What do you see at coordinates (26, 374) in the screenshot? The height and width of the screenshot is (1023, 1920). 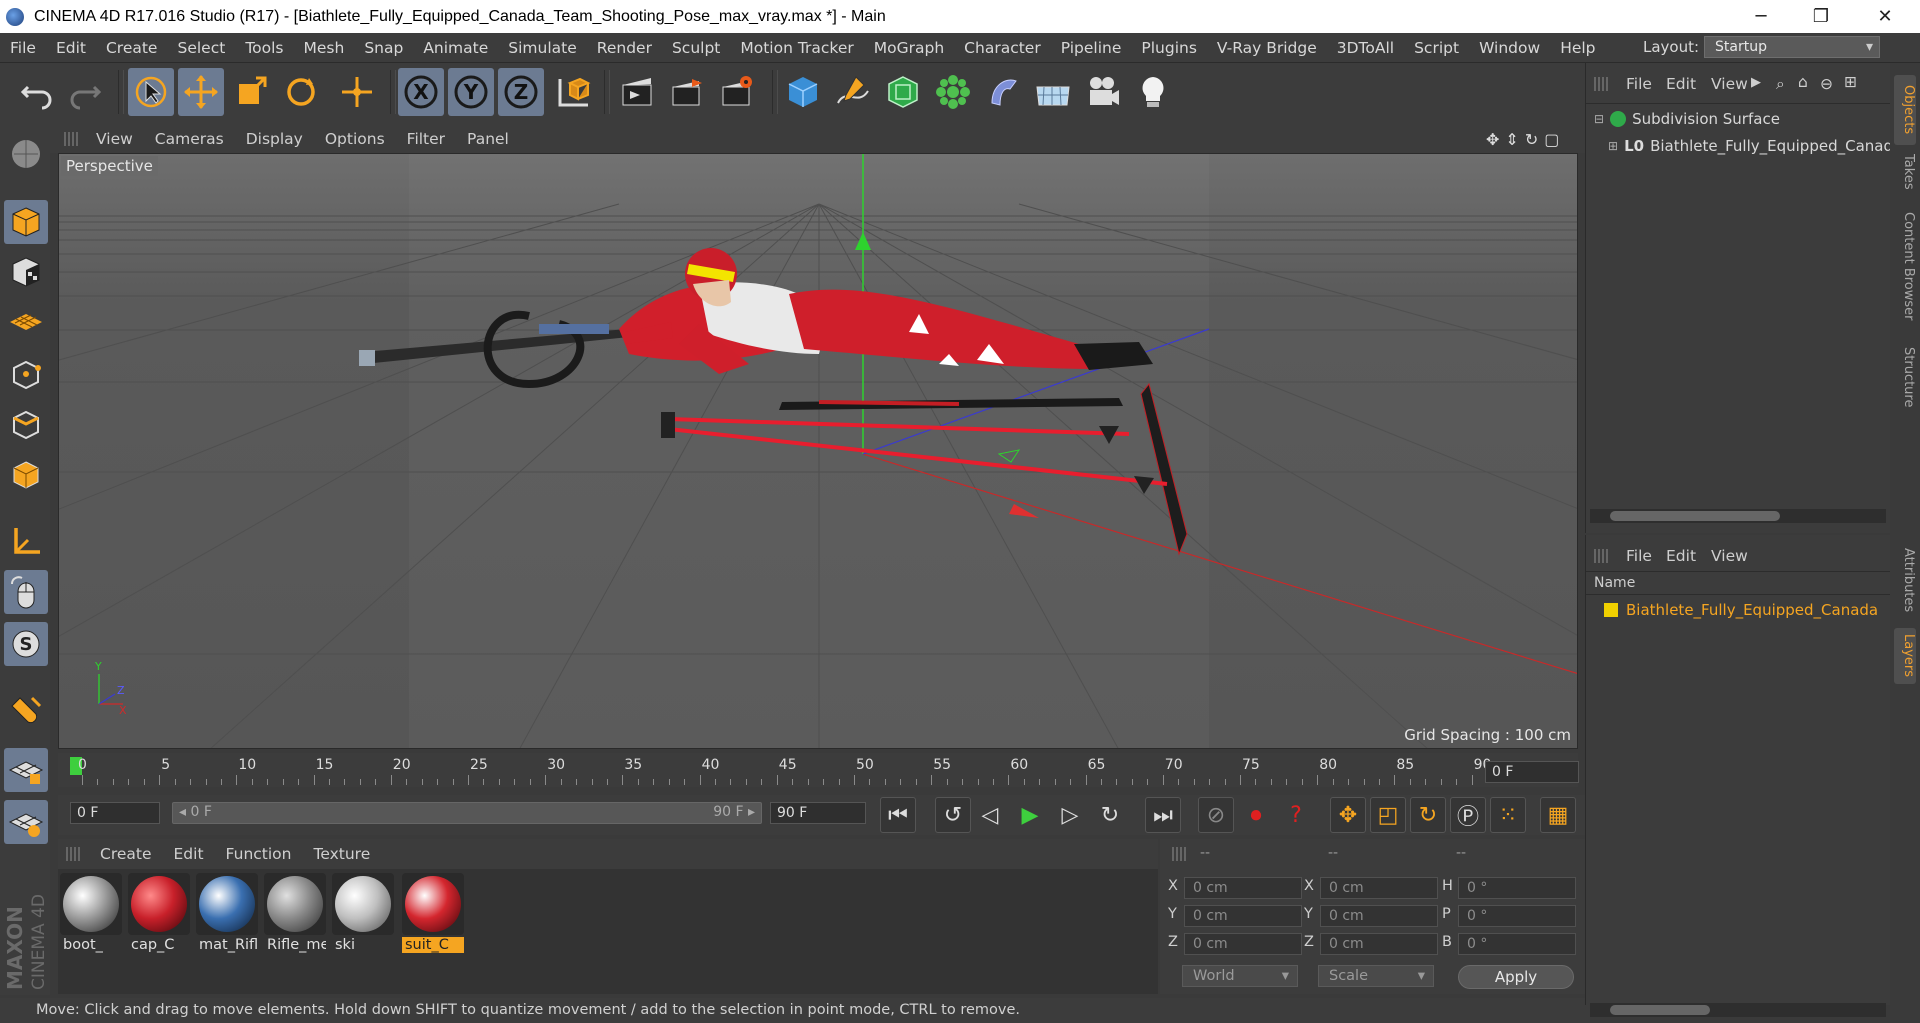 I see `points-mode-icon` at bounding box center [26, 374].